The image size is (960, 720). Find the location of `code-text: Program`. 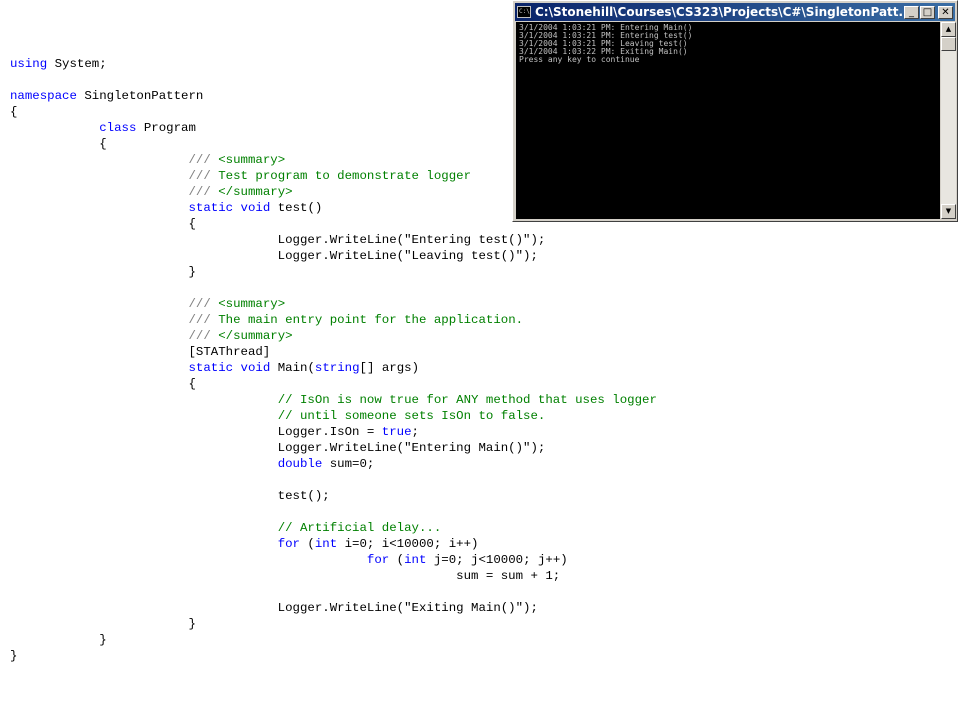

code-text: Program is located at coordinates (166, 128).